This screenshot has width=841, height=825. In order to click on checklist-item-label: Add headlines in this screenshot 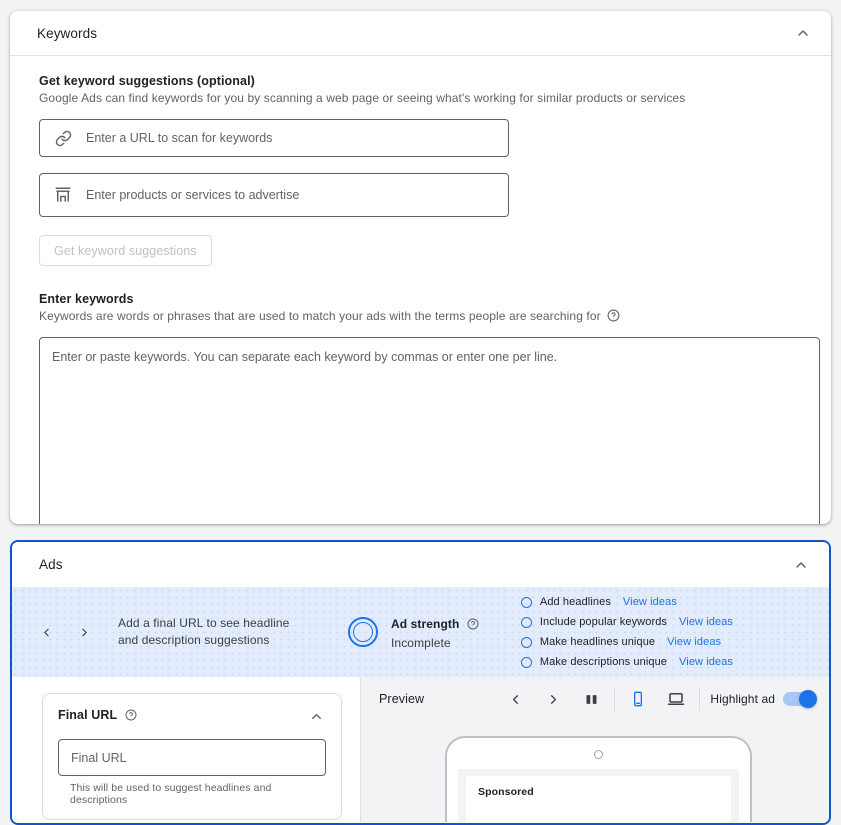, I will do `click(575, 602)`.